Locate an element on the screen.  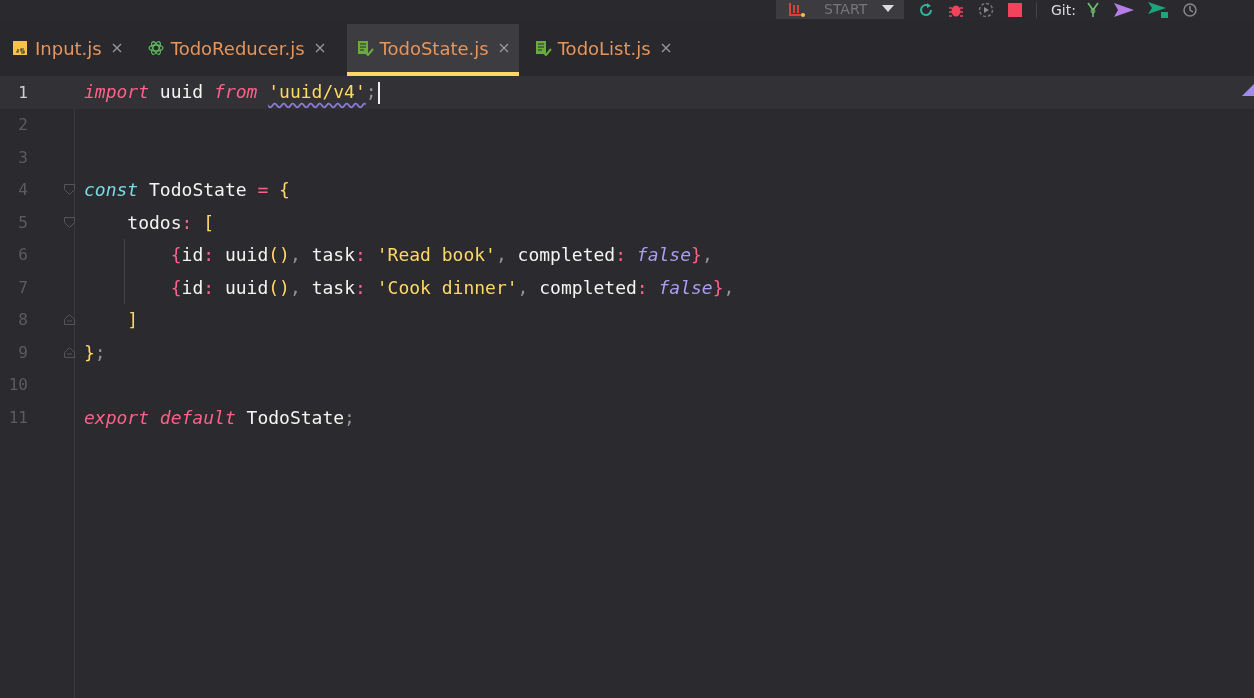
file-tab: TodoState.js is located at coordinates (432, 50).